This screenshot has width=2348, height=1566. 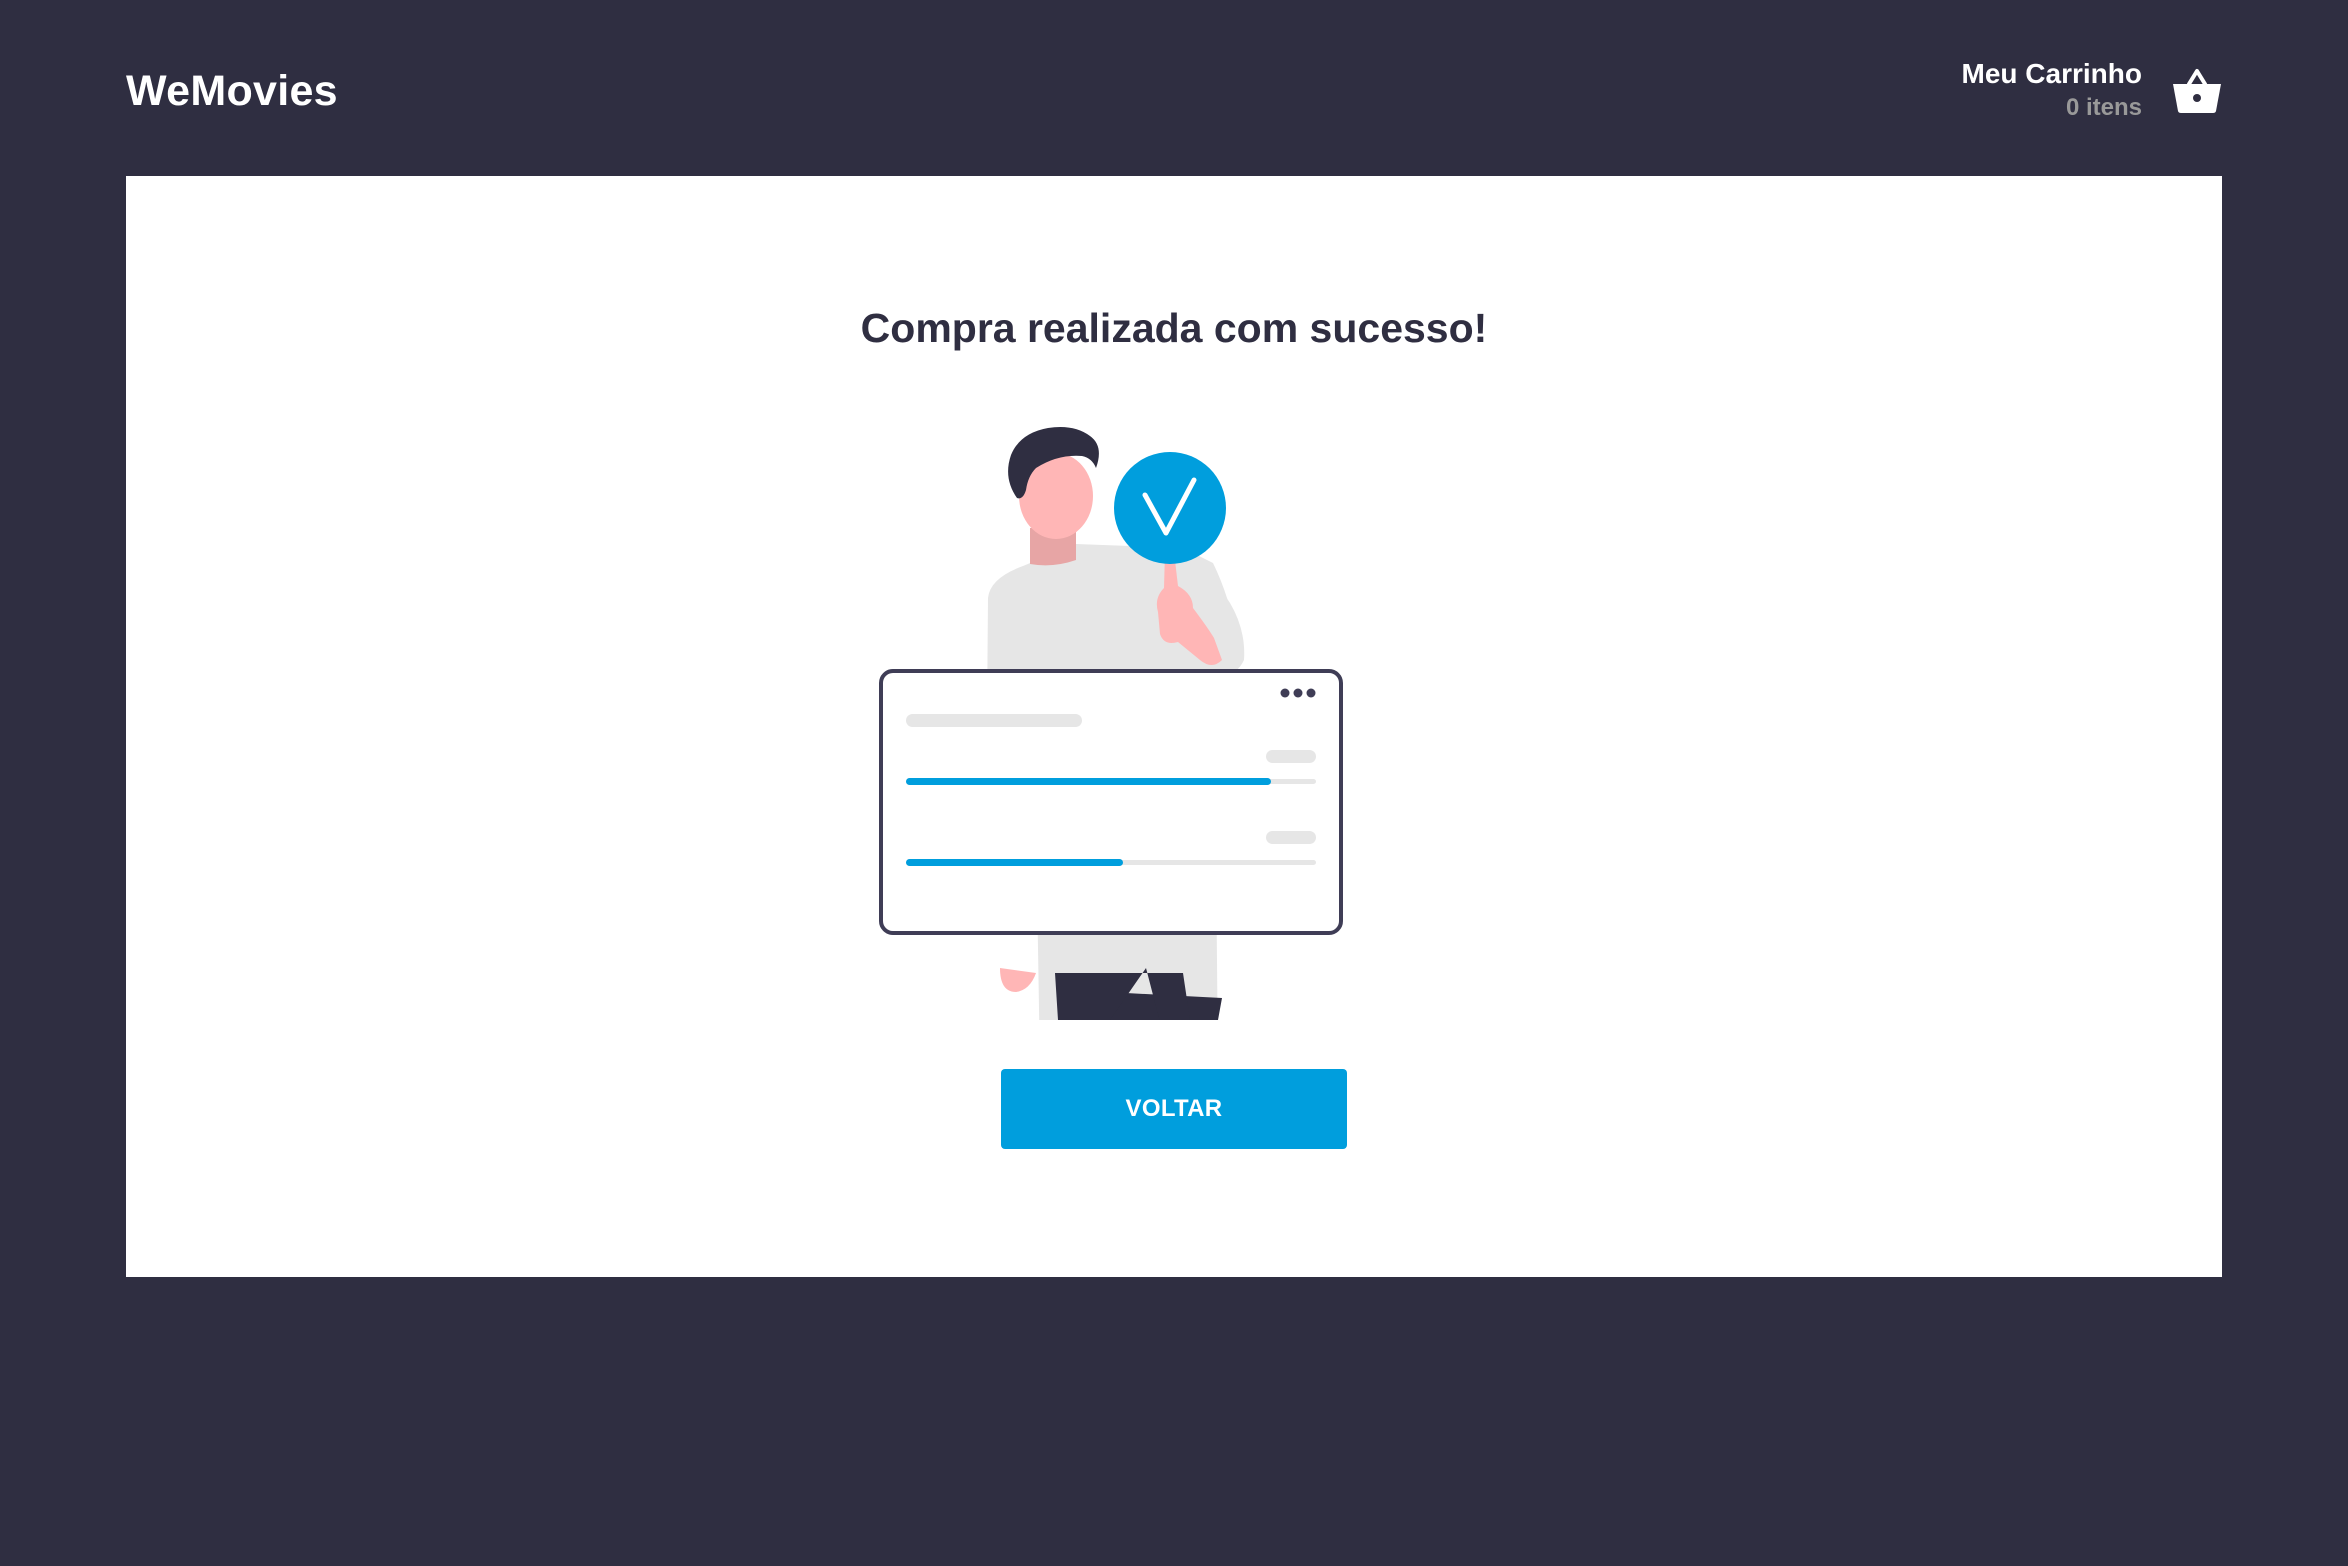 I want to click on progress-card-panel, so click(x=1111, y=802).